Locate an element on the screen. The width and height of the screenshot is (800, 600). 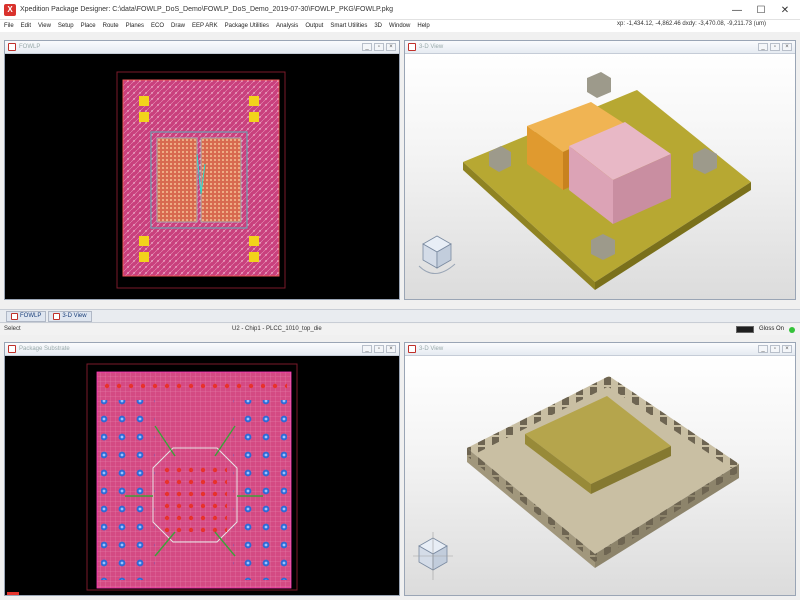
menu-3d: 3D is located at coordinates (378, 26).